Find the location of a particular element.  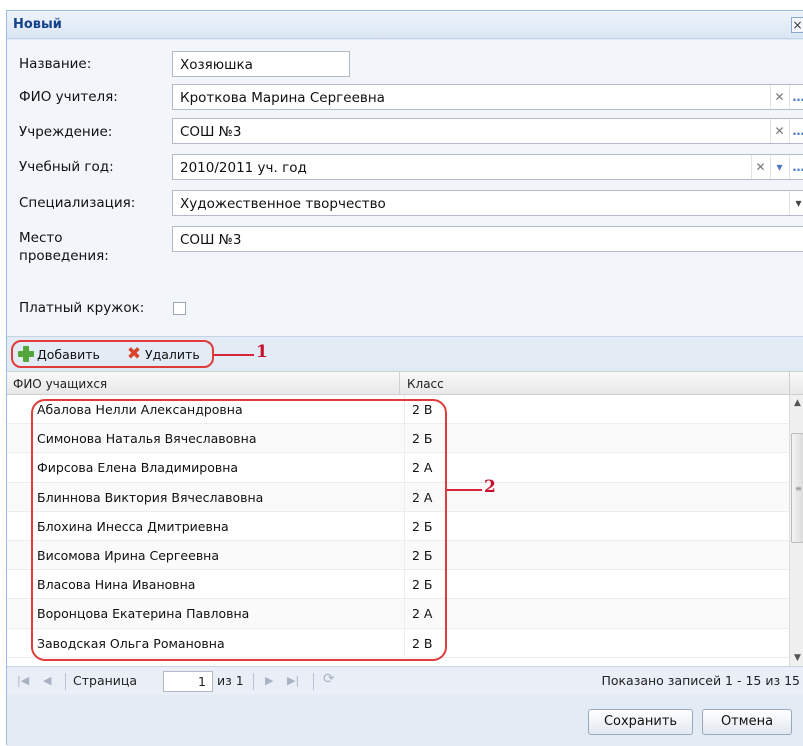

name-label: Название: is located at coordinates (55, 64).